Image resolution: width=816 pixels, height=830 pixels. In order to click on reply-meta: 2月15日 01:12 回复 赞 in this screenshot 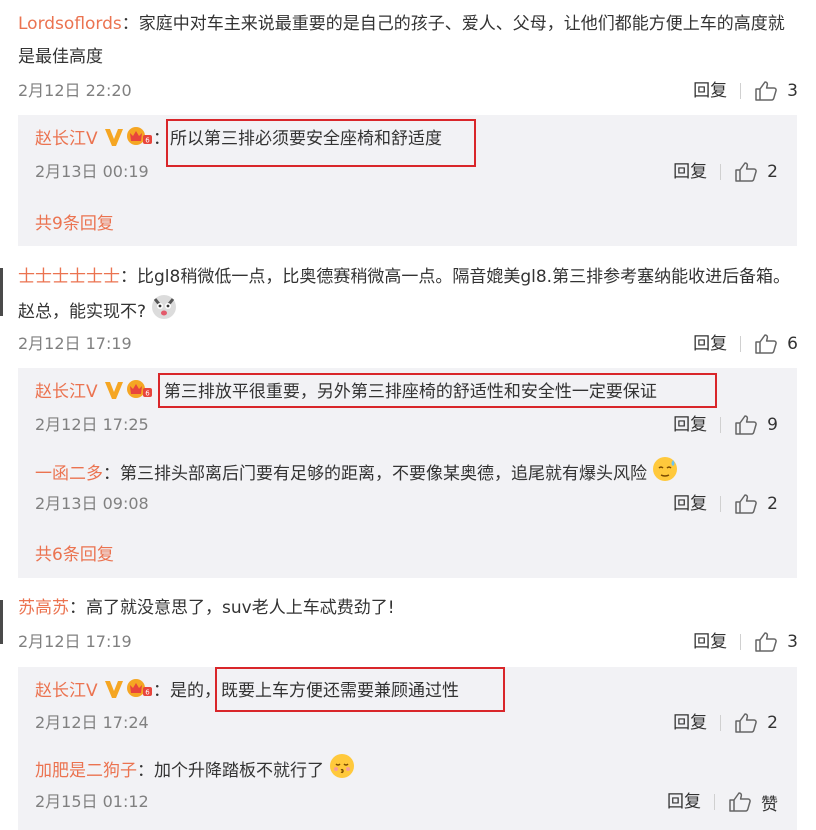, I will do `click(406, 802)`.